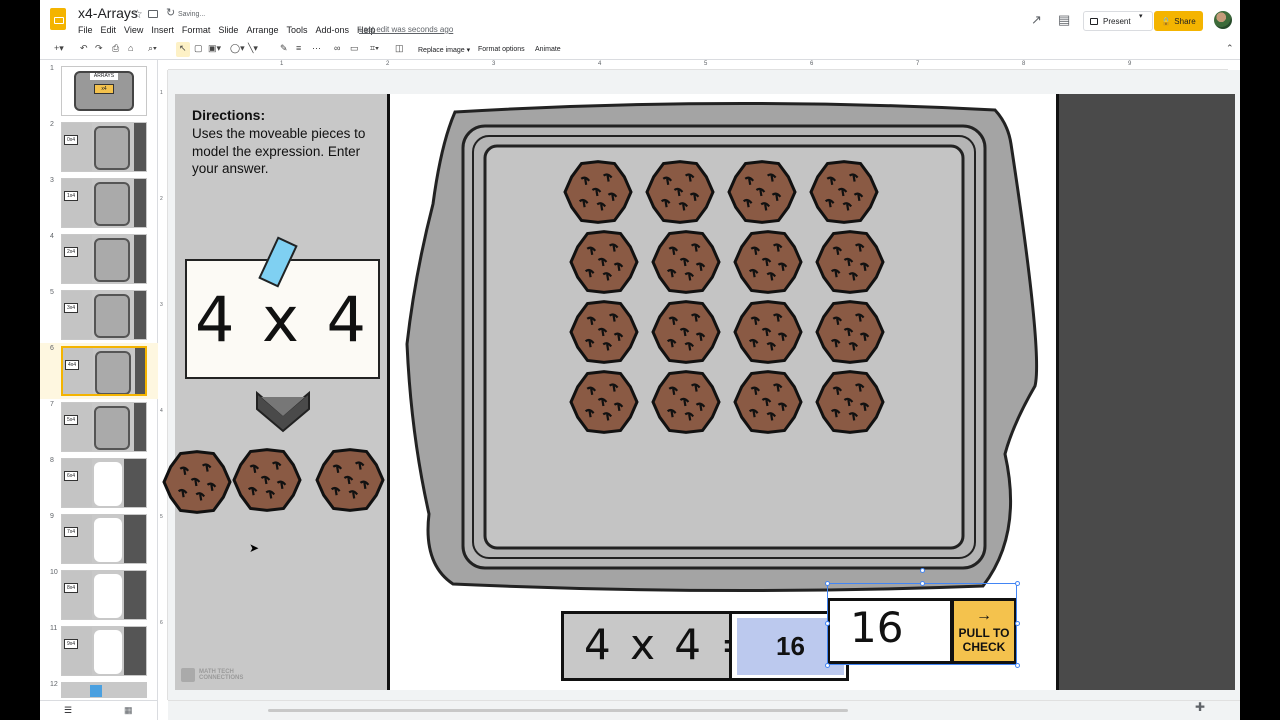 Image resolution: width=1280 pixels, height=720 pixels. What do you see at coordinates (262, 30) in the screenshot?
I see `menu-arrange: Arrange` at bounding box center [262, 30].